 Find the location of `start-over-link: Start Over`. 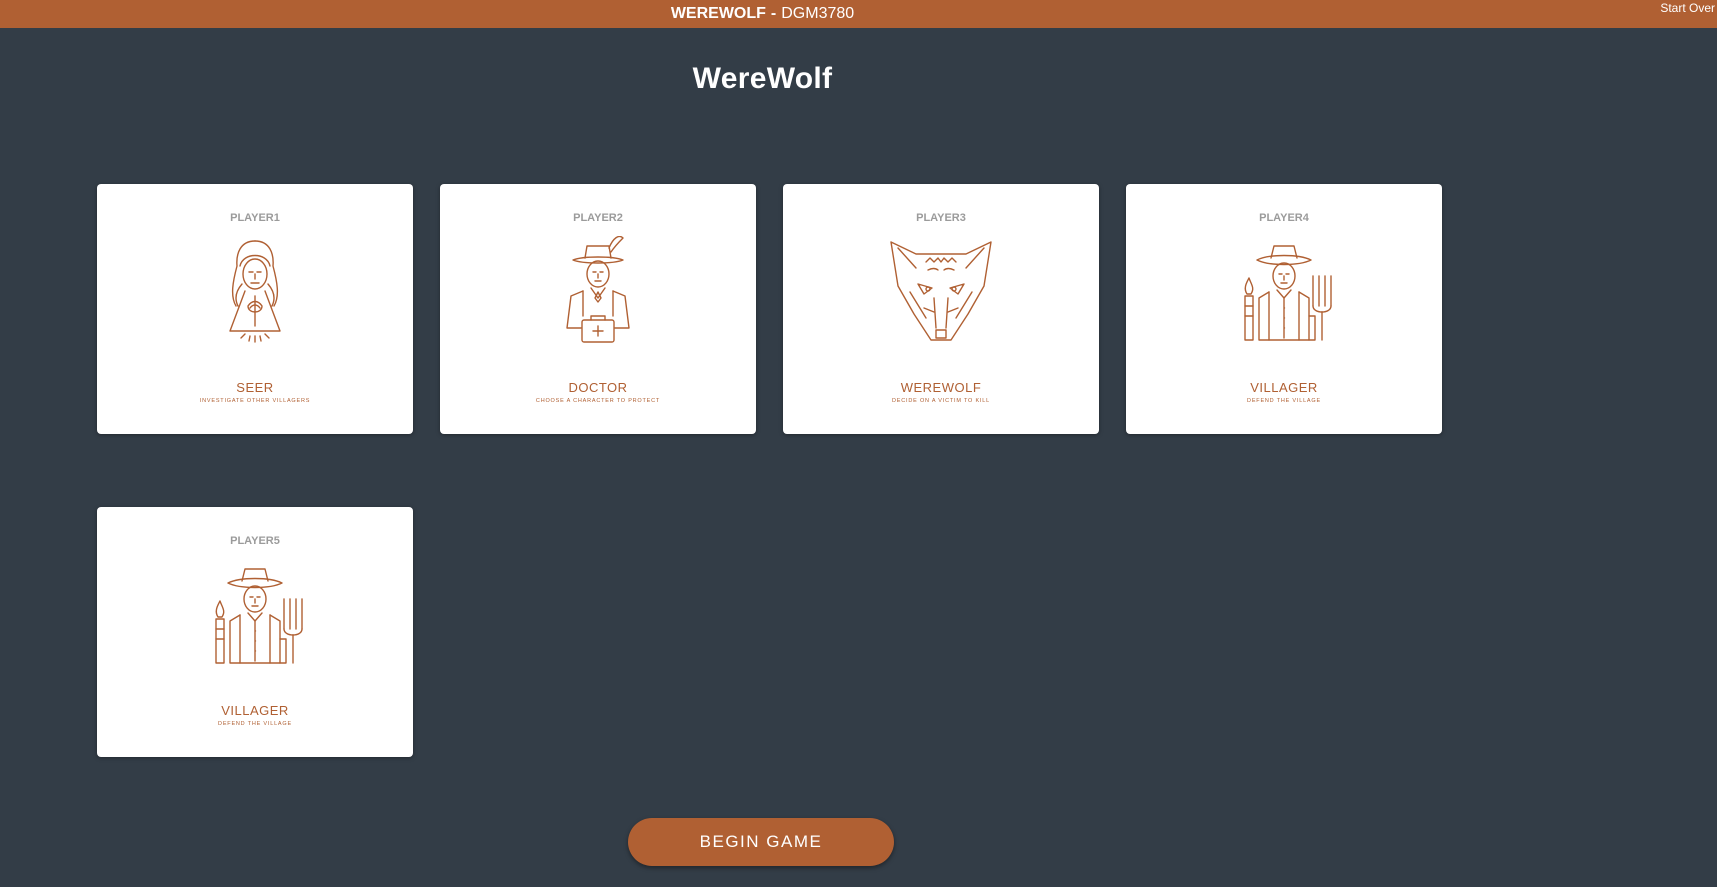

start-over-link: Start Over is located at coordinates (1687, 8).